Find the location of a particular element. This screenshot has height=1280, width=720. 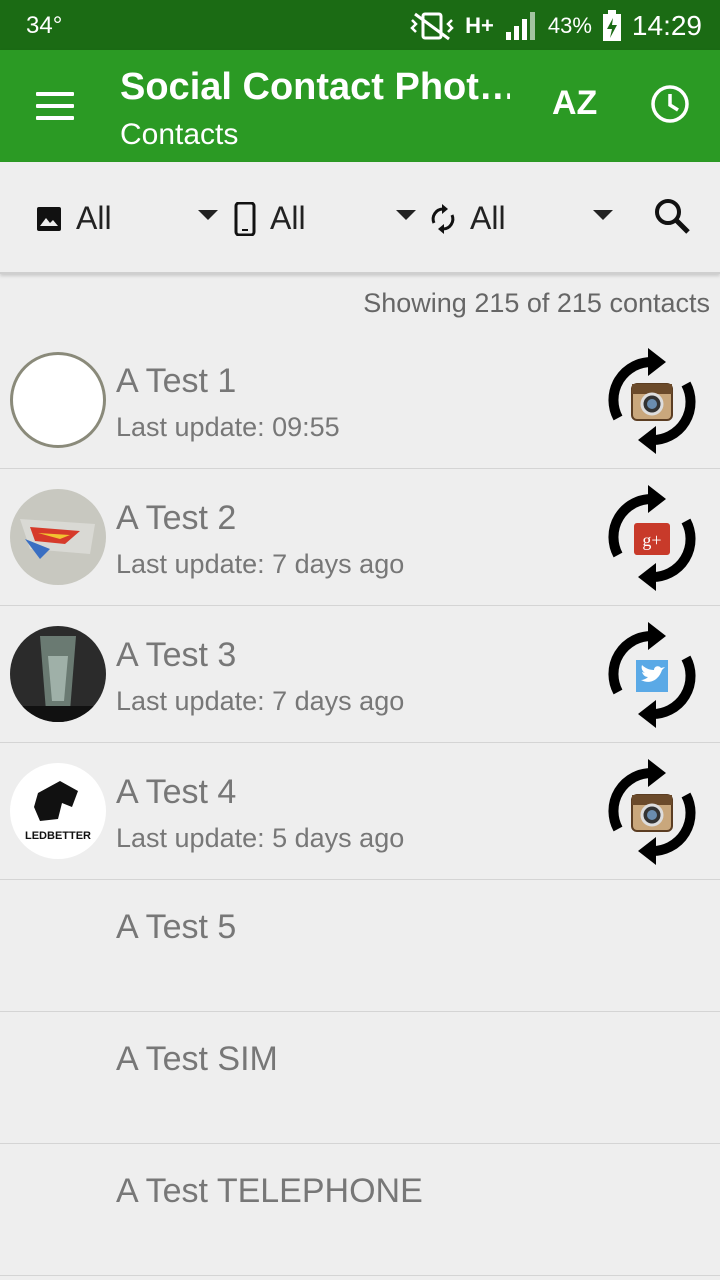

contact-row: A Test 3 Last update: 7 days ago is located at coordinates (360, 674).